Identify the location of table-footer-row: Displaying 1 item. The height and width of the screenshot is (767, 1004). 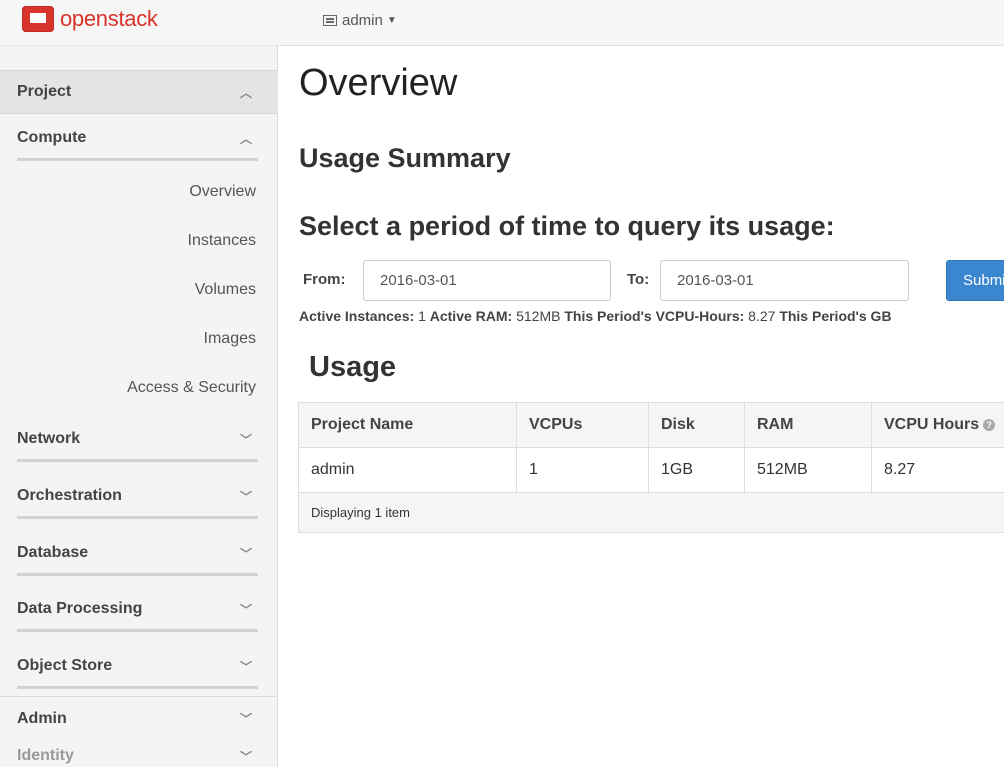
(651, 512).